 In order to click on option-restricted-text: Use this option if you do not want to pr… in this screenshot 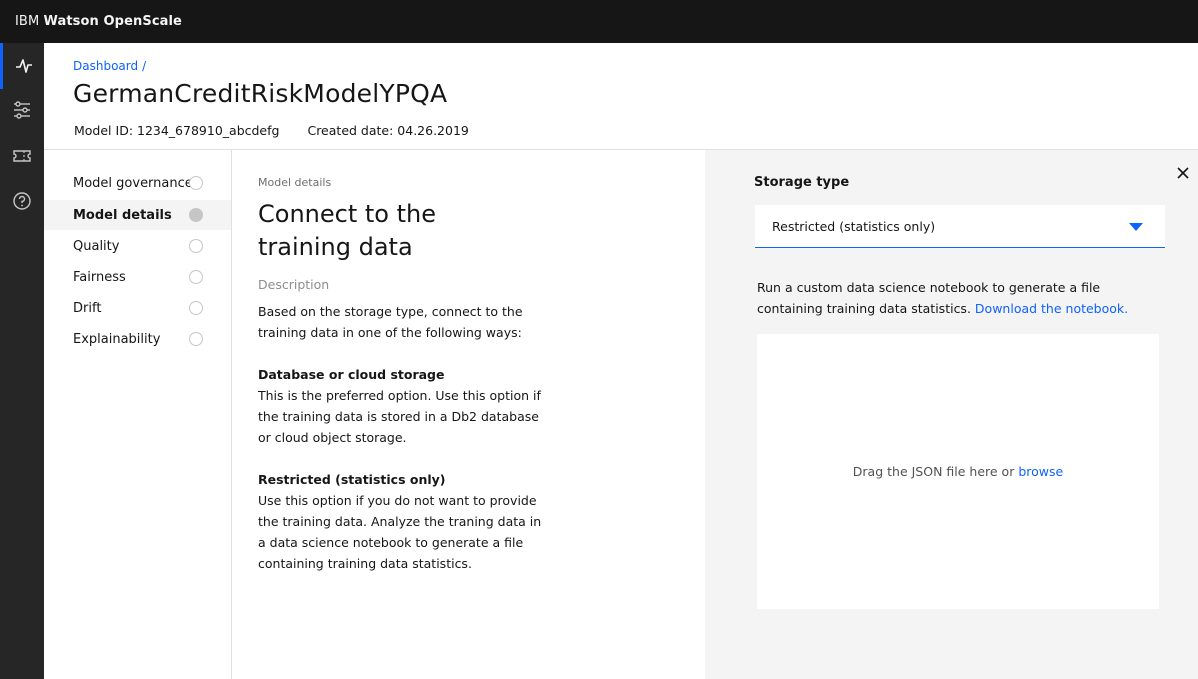, I will do `click(400, 532)`.